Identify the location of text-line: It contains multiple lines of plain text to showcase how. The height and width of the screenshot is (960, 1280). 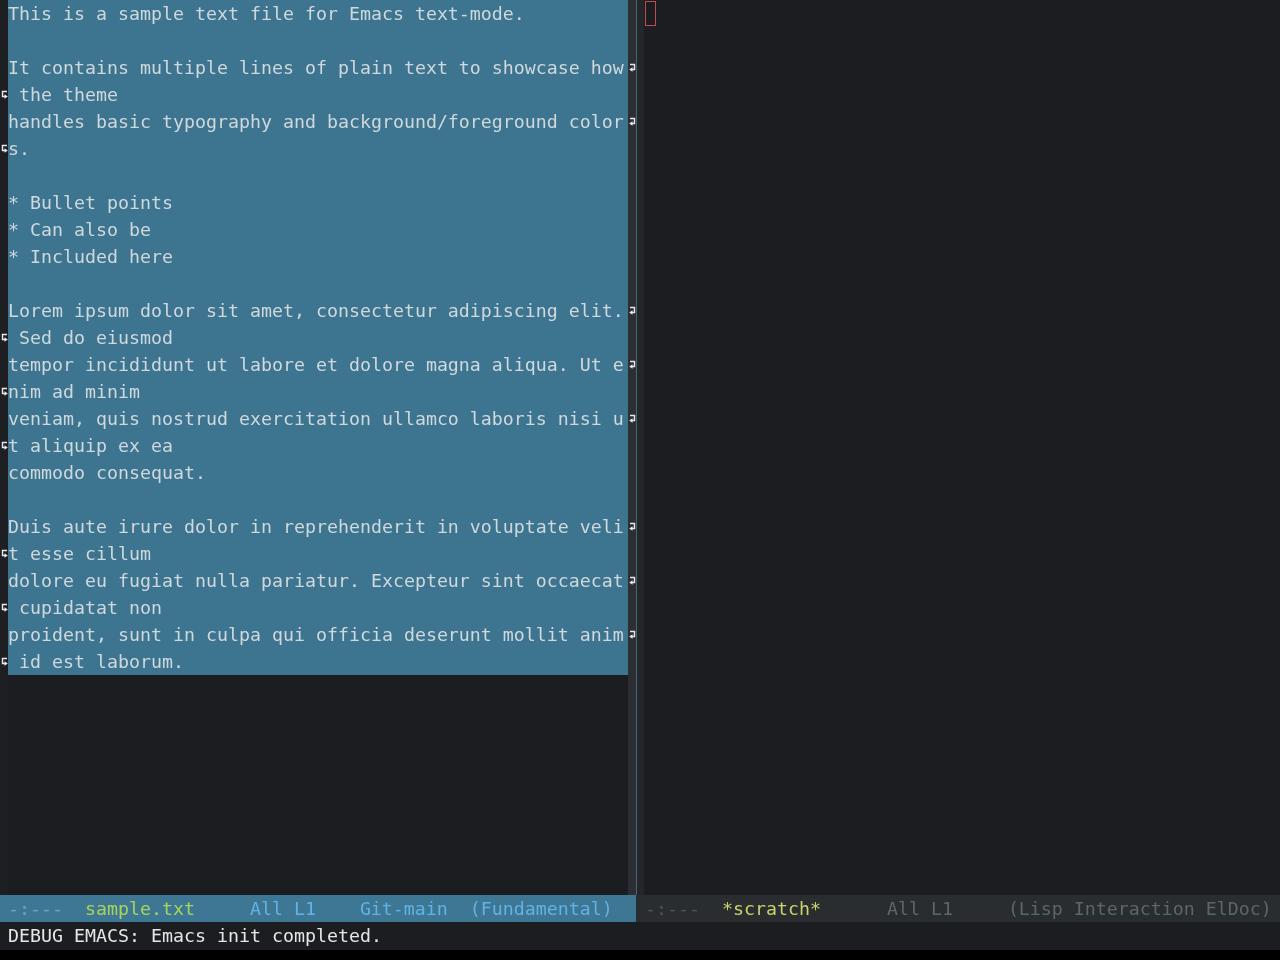
(316, 68).